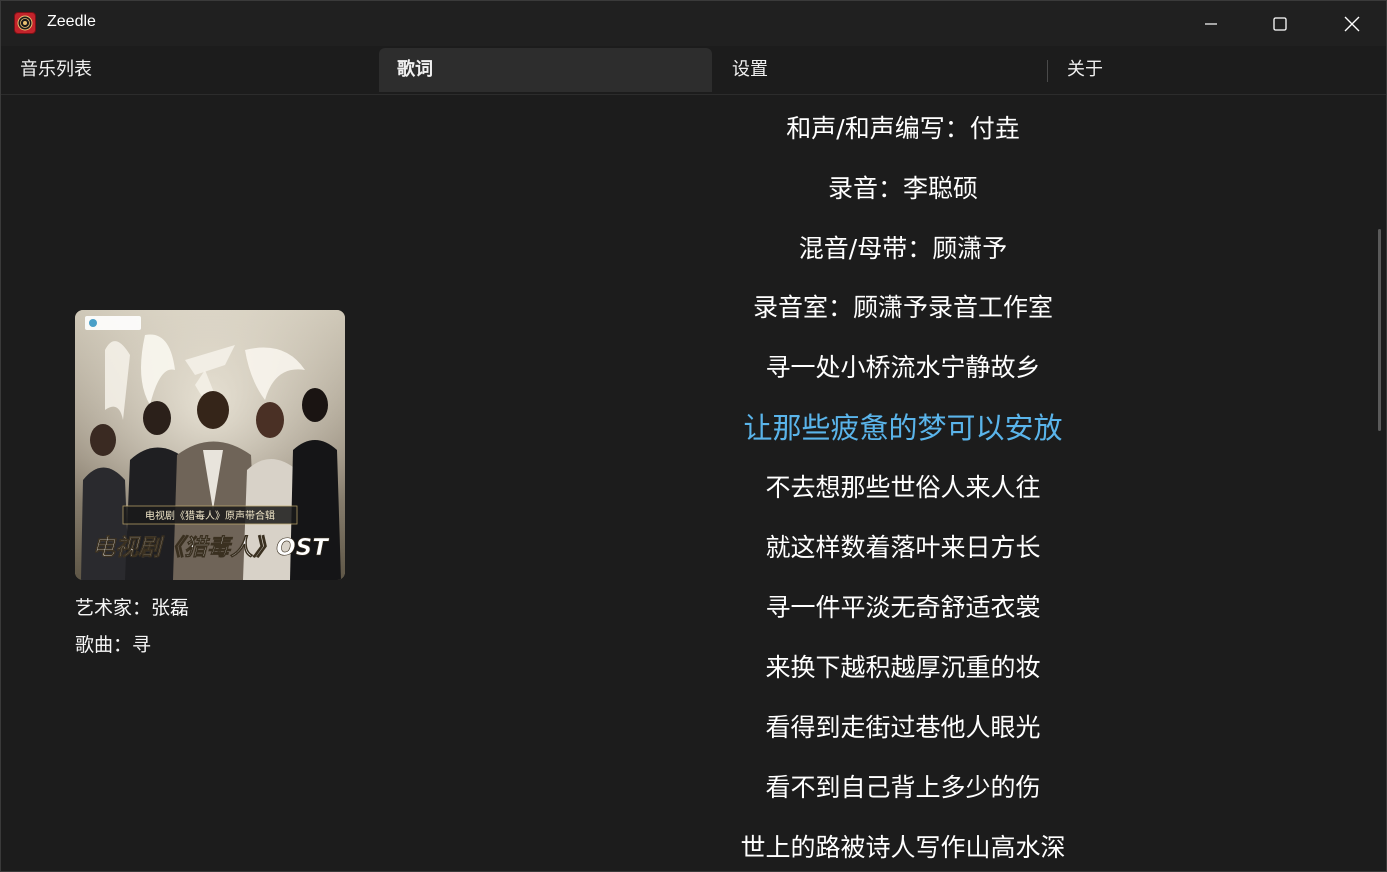  I want to click on lyric-line: 寻一处小桥流水宁静故乡, so click(903, 366).